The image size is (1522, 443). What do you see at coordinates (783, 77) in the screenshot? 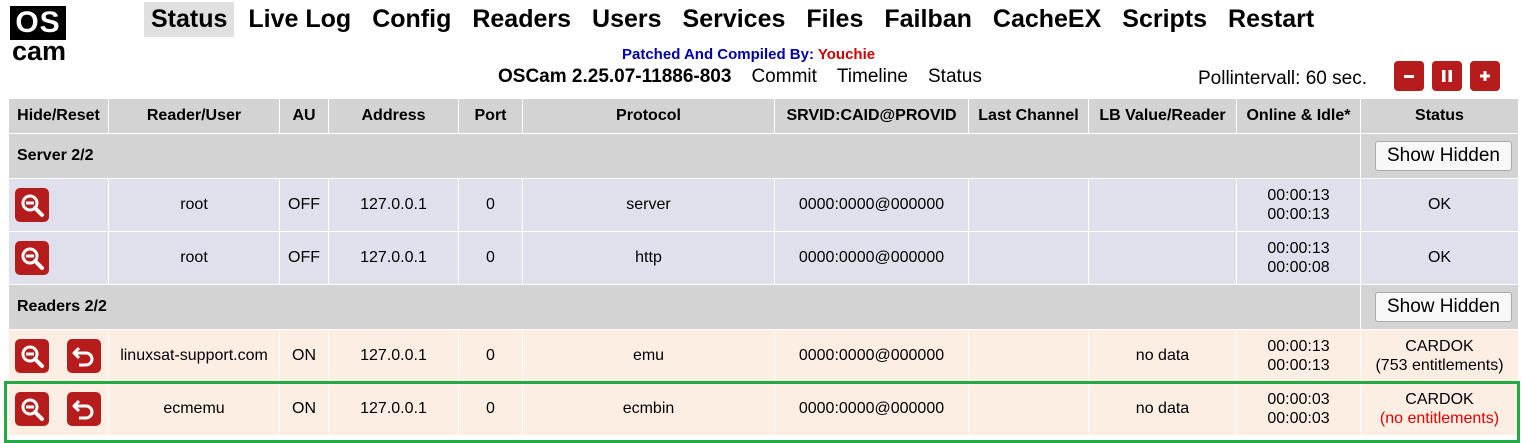
I see `commit-link: Commit` at bounding box center [783, 77].